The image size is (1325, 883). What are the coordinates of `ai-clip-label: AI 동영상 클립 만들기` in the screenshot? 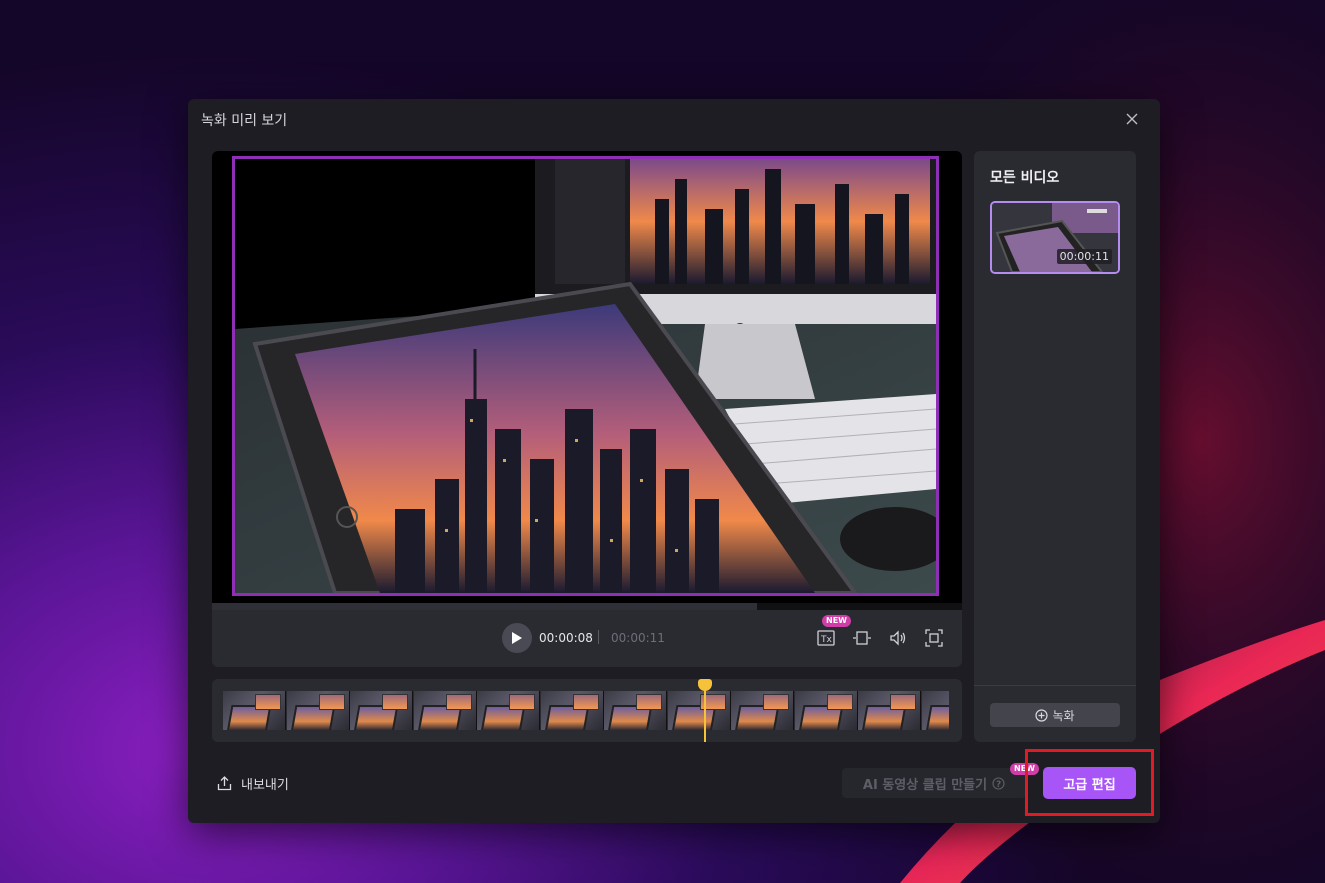 It's located at (925, 785).